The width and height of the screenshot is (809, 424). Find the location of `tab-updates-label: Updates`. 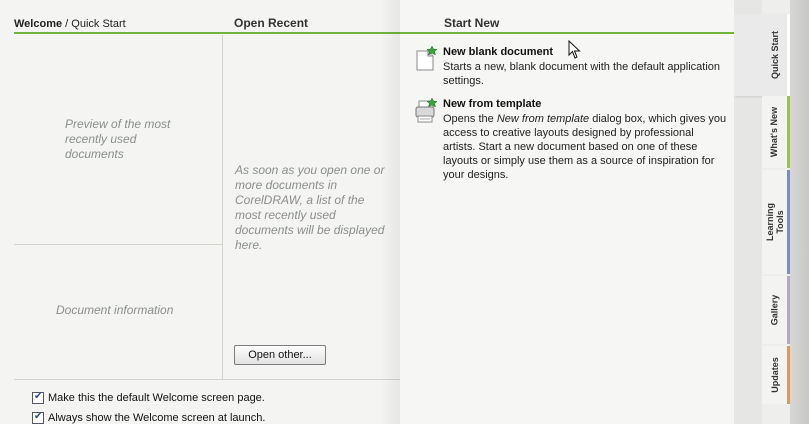

tab-updates-label: Updates is located at coordinates (774, 375).